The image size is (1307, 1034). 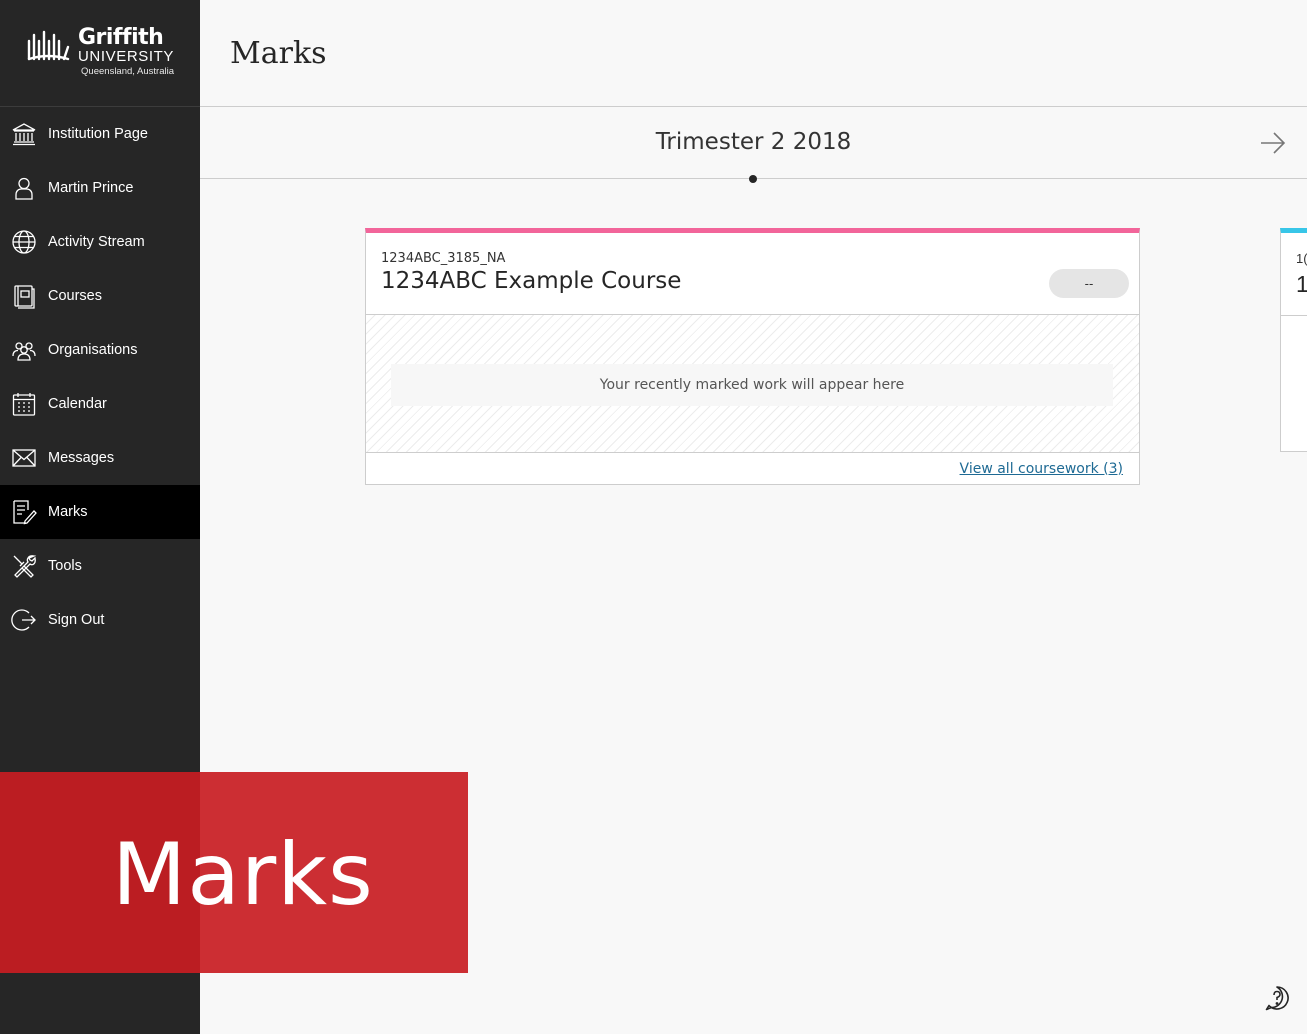 I want to click on peek-course-name: 1, so click(x=1301, y=284).